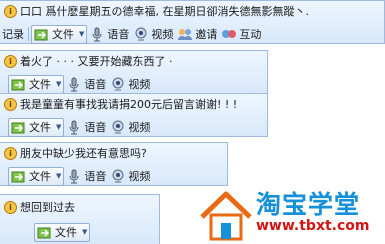 The height and width of the screenshot is (244, 385). What do you see at coordinates (114, 164) in the screenshot?
I see `chat-window-4: i 朋友中缺少我还有意思吗? 文件 ▼ 语音 视频` at bounding box center [114, 164].